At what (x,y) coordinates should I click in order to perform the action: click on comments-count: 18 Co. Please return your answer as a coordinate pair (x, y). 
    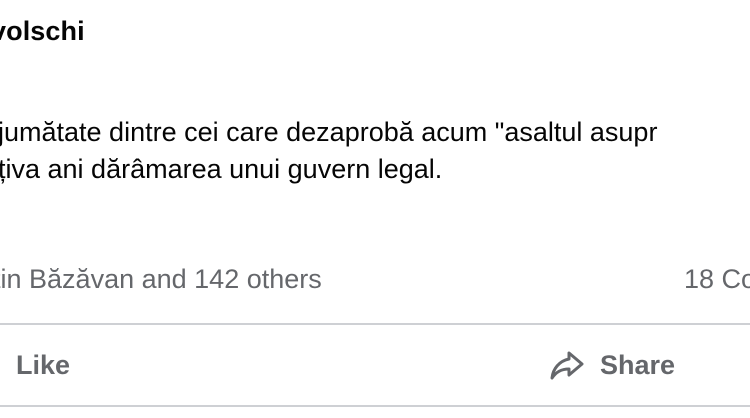
    Looking at the image, I should click on (717, 279).